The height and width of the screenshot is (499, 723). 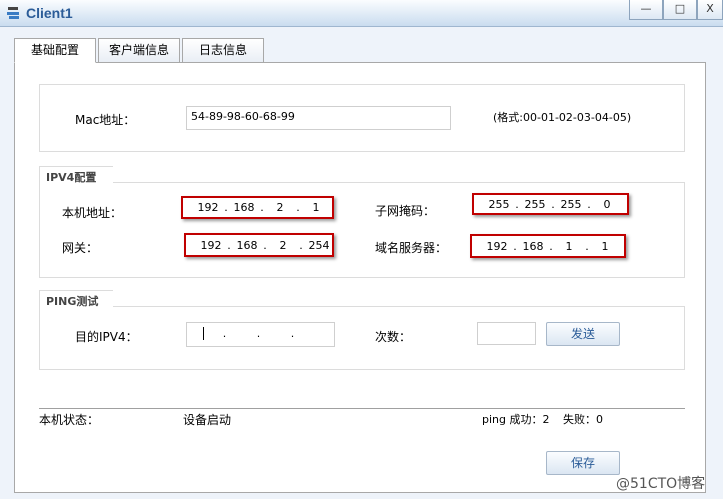 I want to click on dns-server-input: 192. 168. 1. 1, so click(x=548, y=246).